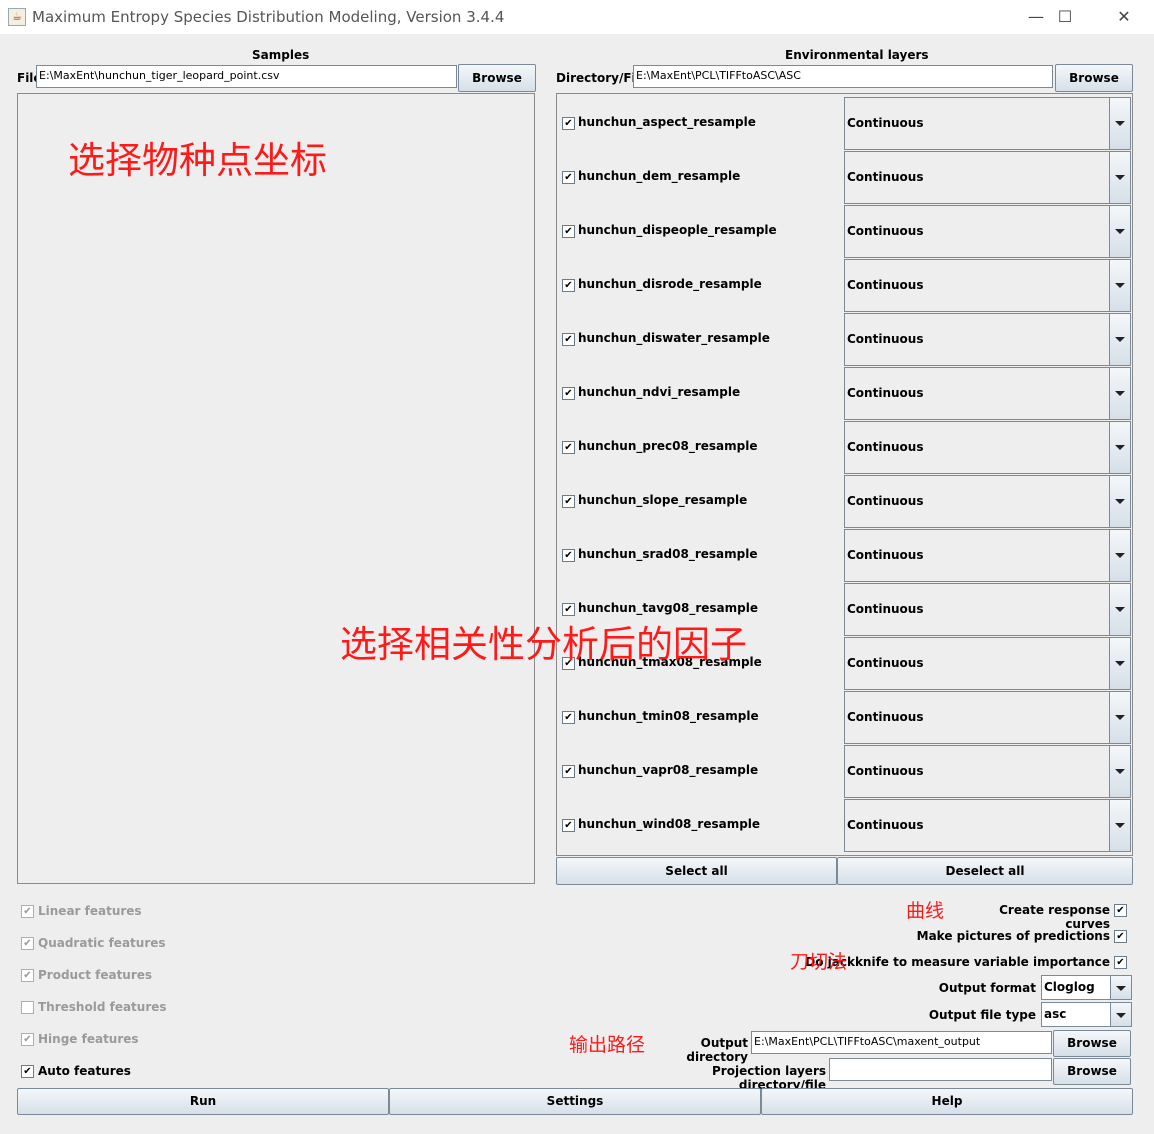 This screenshot has height=1134, width=1154. I want to click on feature-checkbox, so click(27, 1007).